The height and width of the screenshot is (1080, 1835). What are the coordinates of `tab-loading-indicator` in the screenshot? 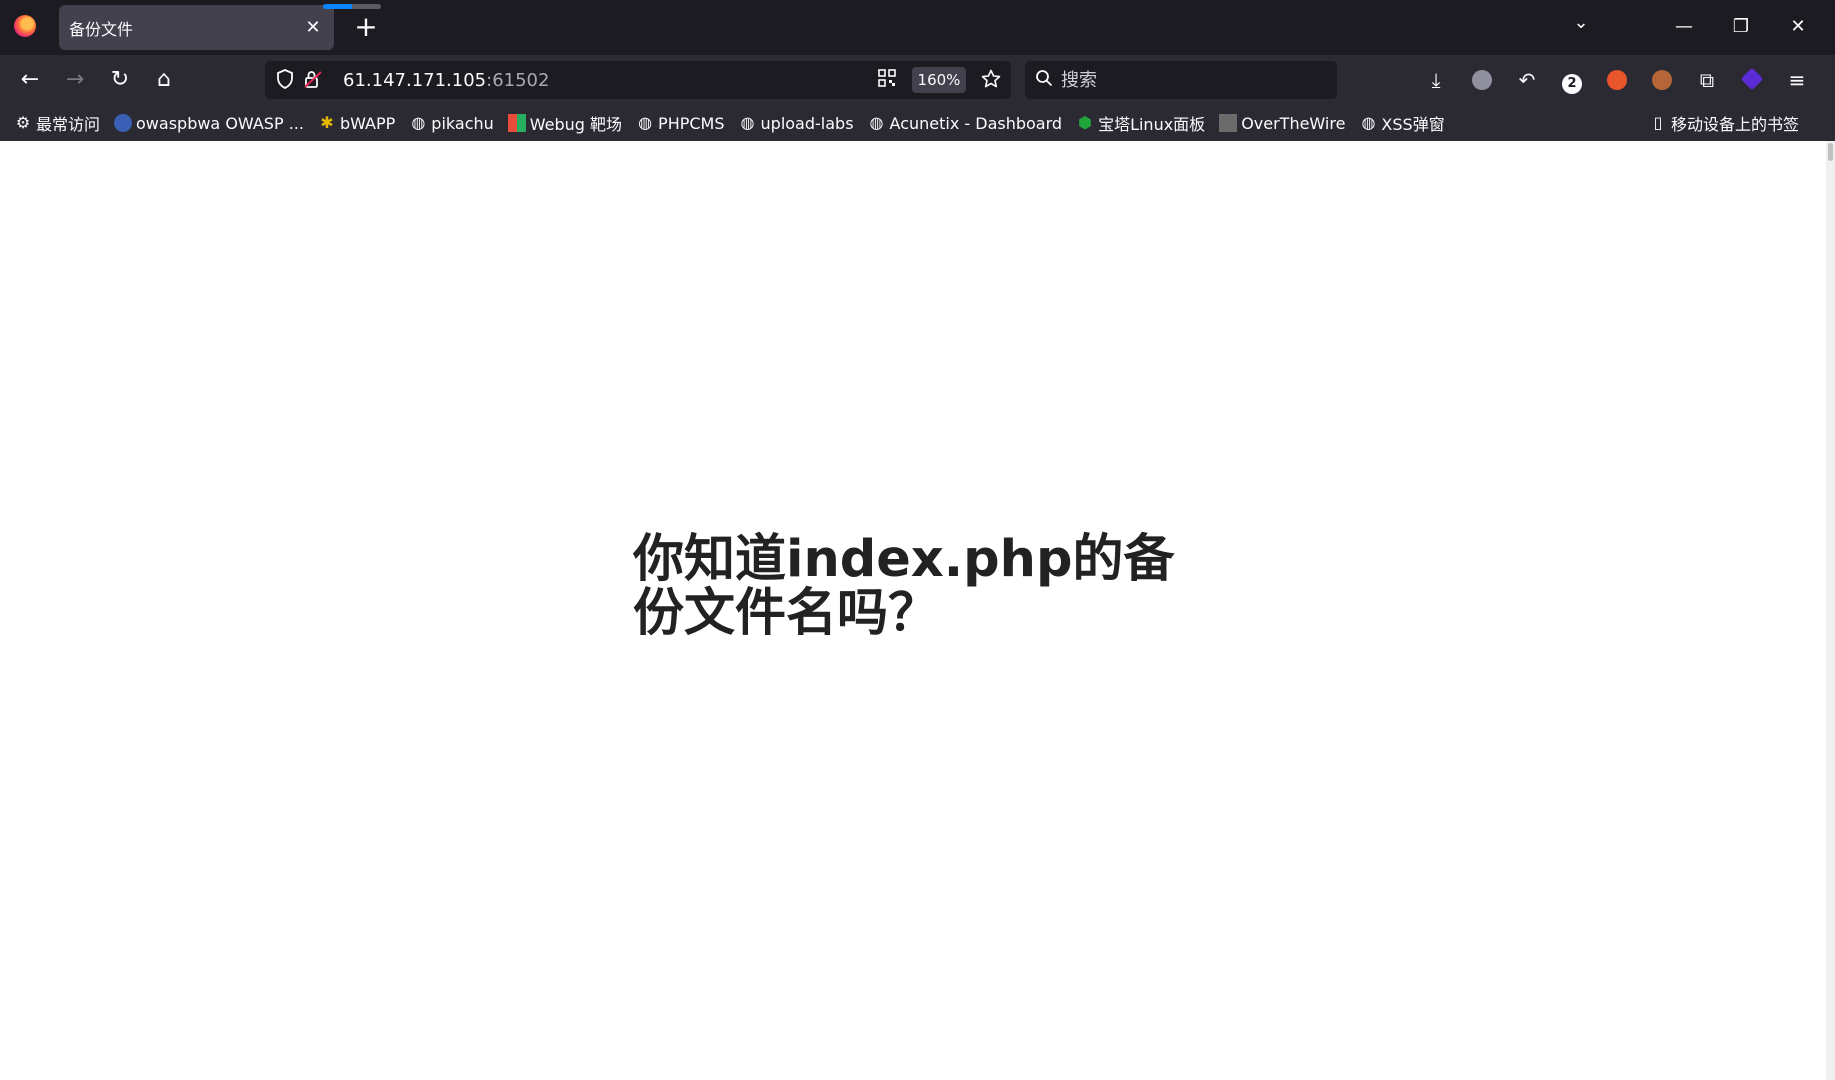 It's located at (352, 6).